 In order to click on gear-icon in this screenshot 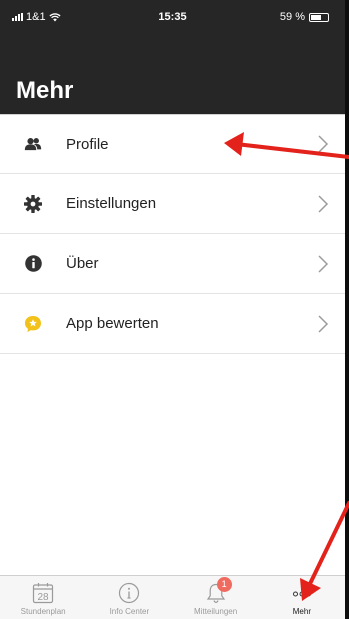, I will do `click(33, 203)`.